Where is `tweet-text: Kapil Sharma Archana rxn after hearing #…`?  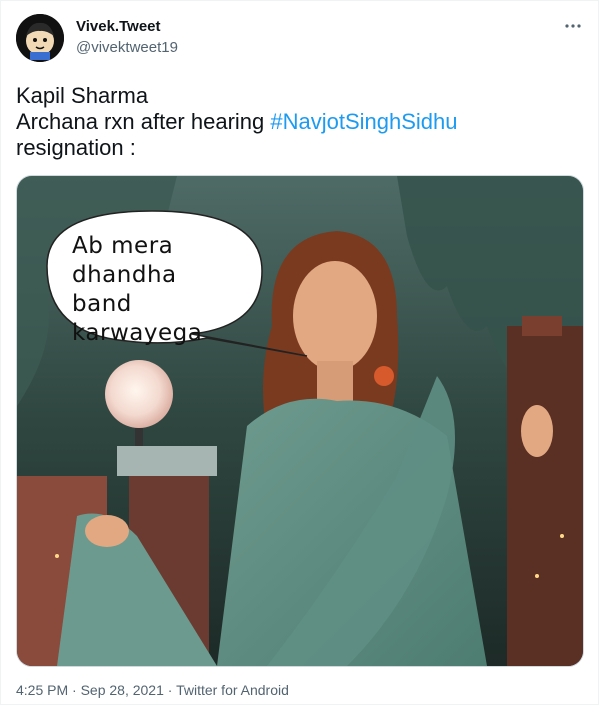 tweet-text: Kapil Sharma Archana rxn after hearing #… is located at coordinates (296, 122).